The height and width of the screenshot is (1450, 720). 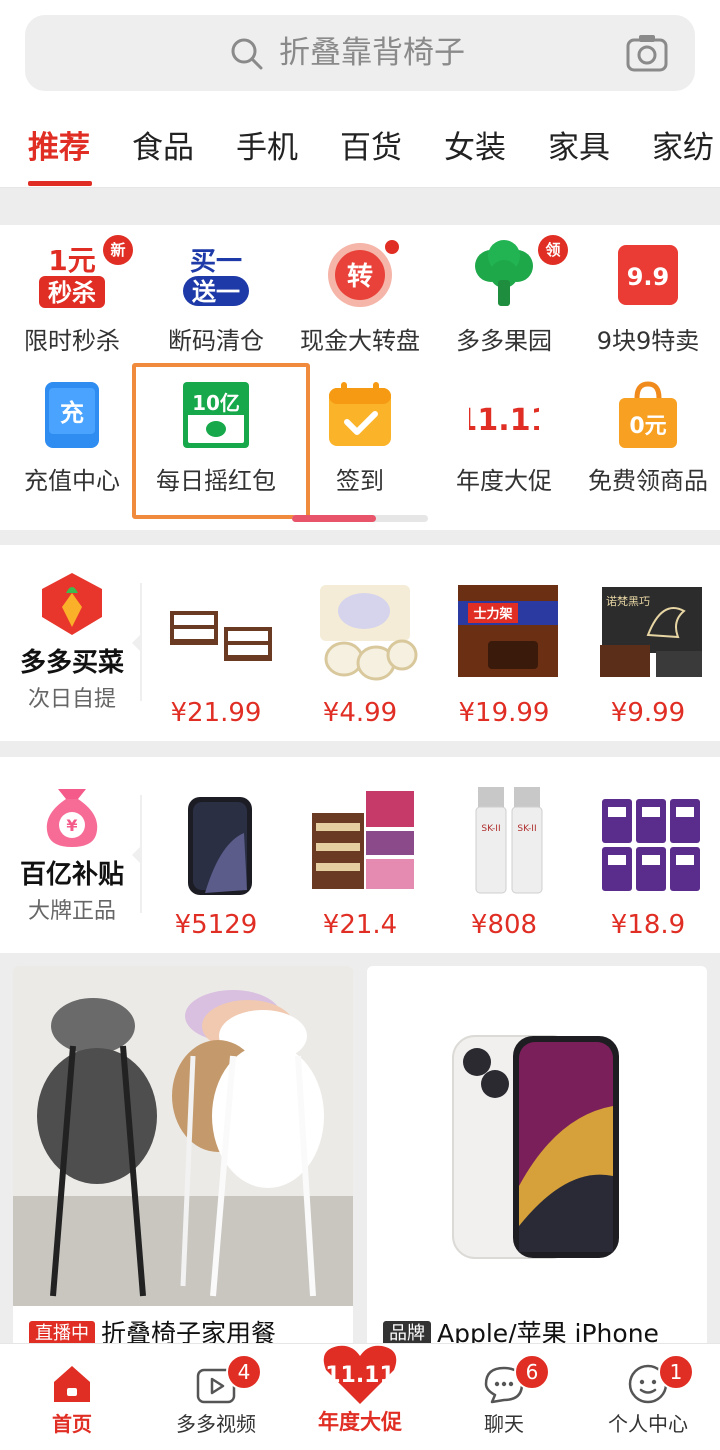 What do you see at coordinates (360, 414) in the screenshot?
I see `calendar-check-icon` at bounding box center [360, 414].